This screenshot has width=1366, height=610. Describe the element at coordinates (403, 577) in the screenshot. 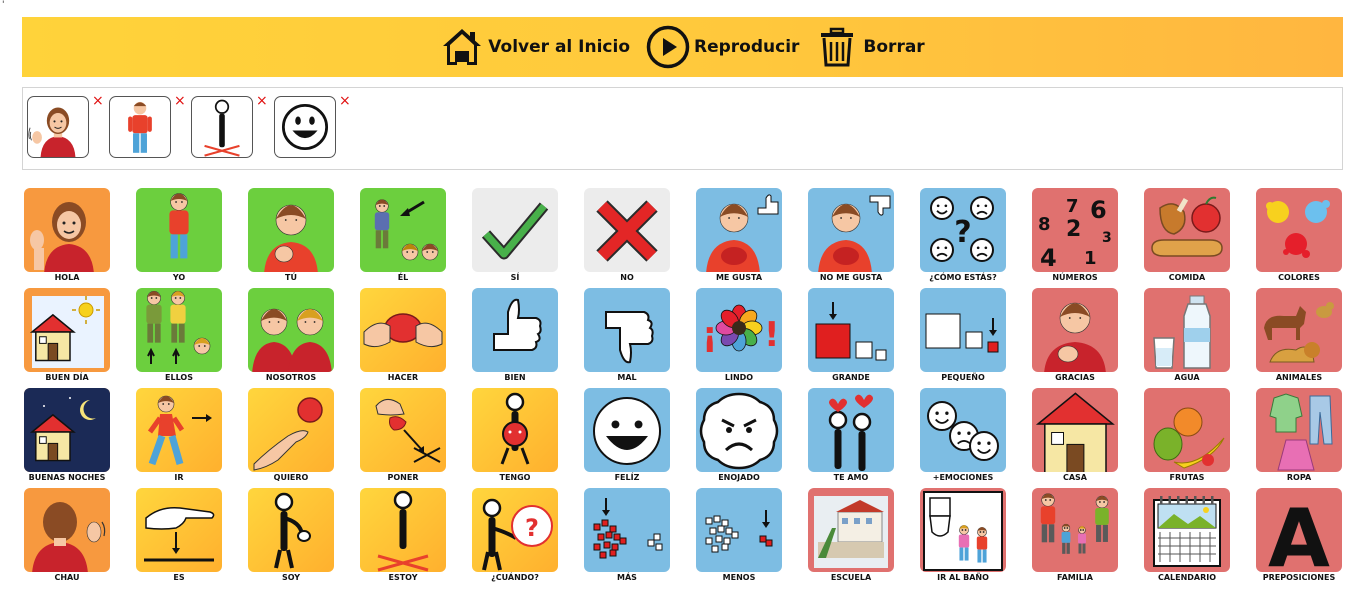

I see `pictogram-label: ESTOY` at that location.